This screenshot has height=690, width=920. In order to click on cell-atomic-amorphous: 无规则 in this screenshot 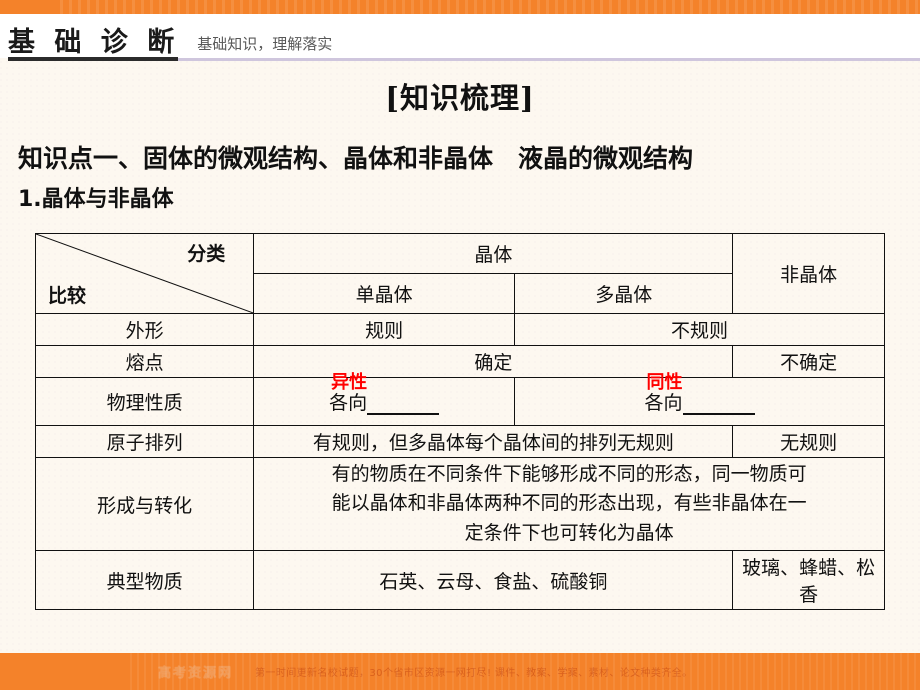, I will do `click(808, 441)`.